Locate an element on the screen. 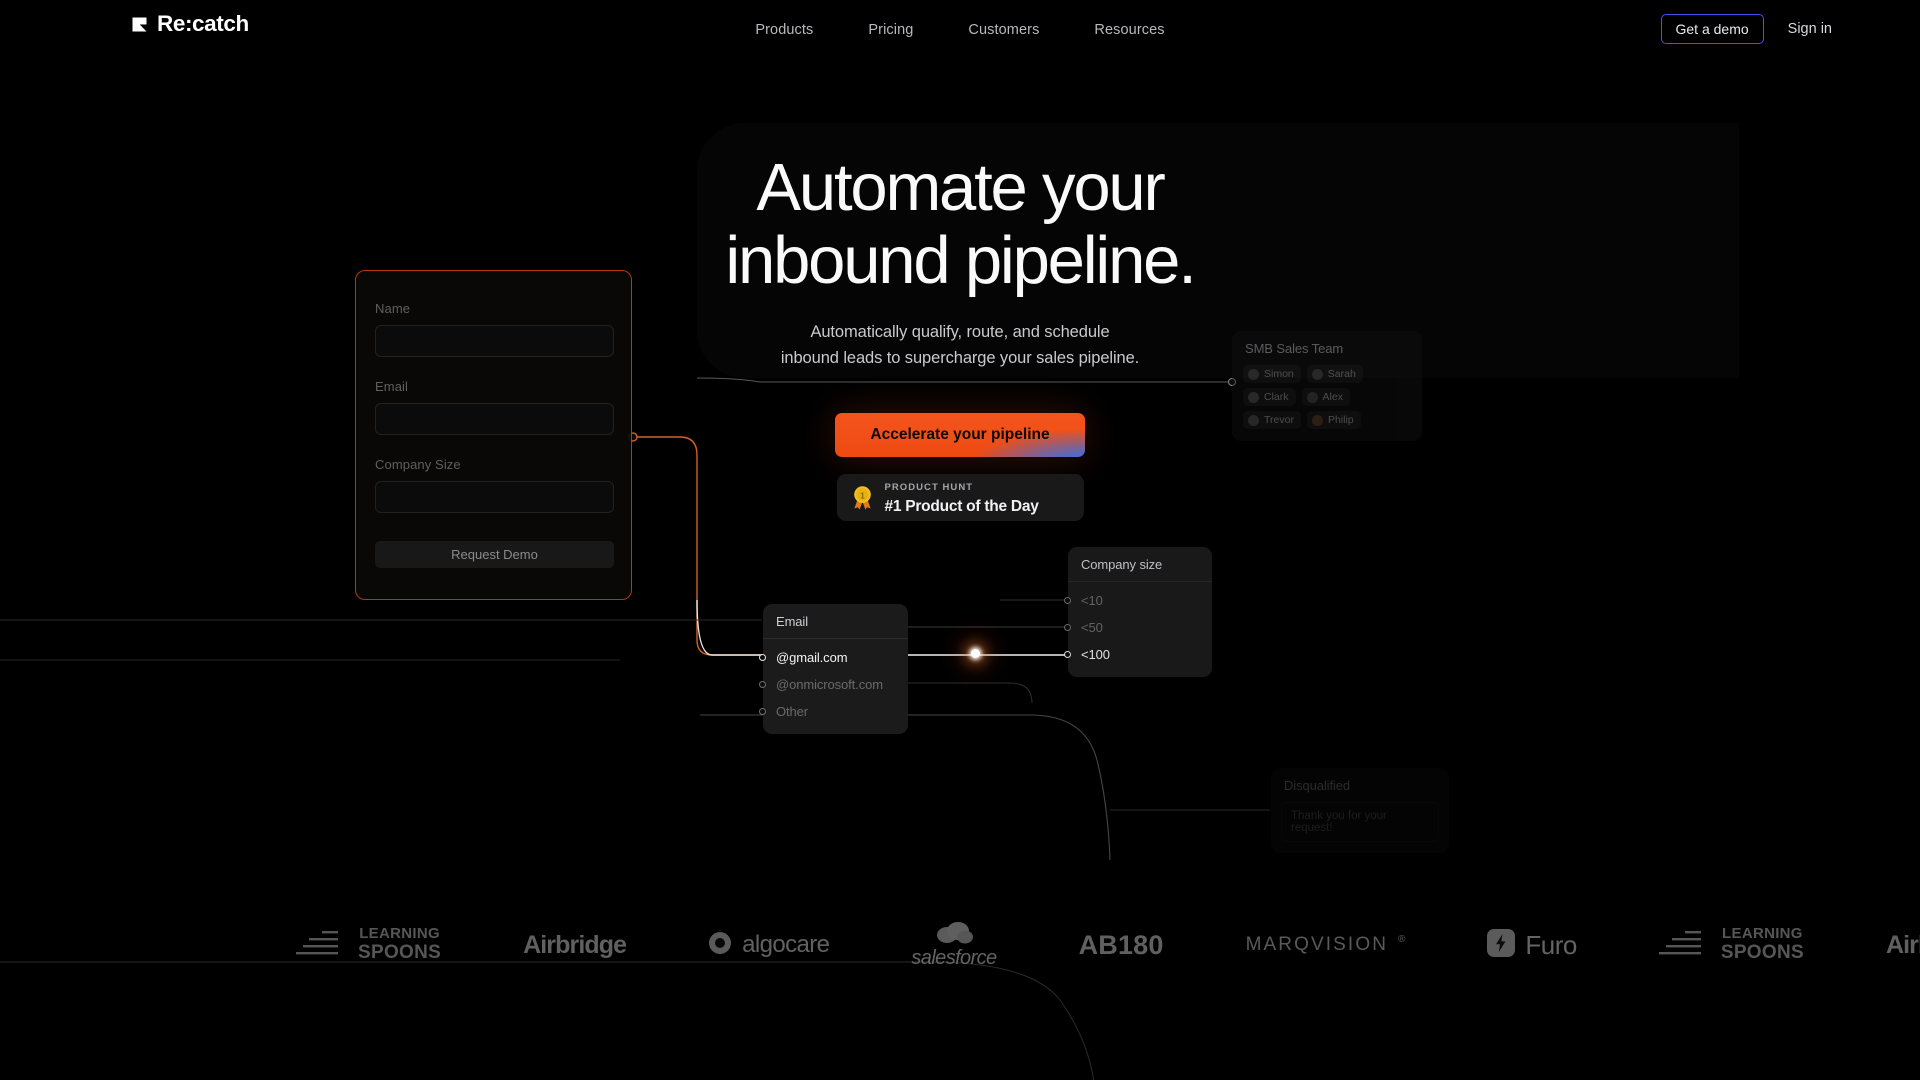 This screenshot has width=1920, height=1080. smb-node-title: SMB Sales Team is located at coordinates (1294, 348).